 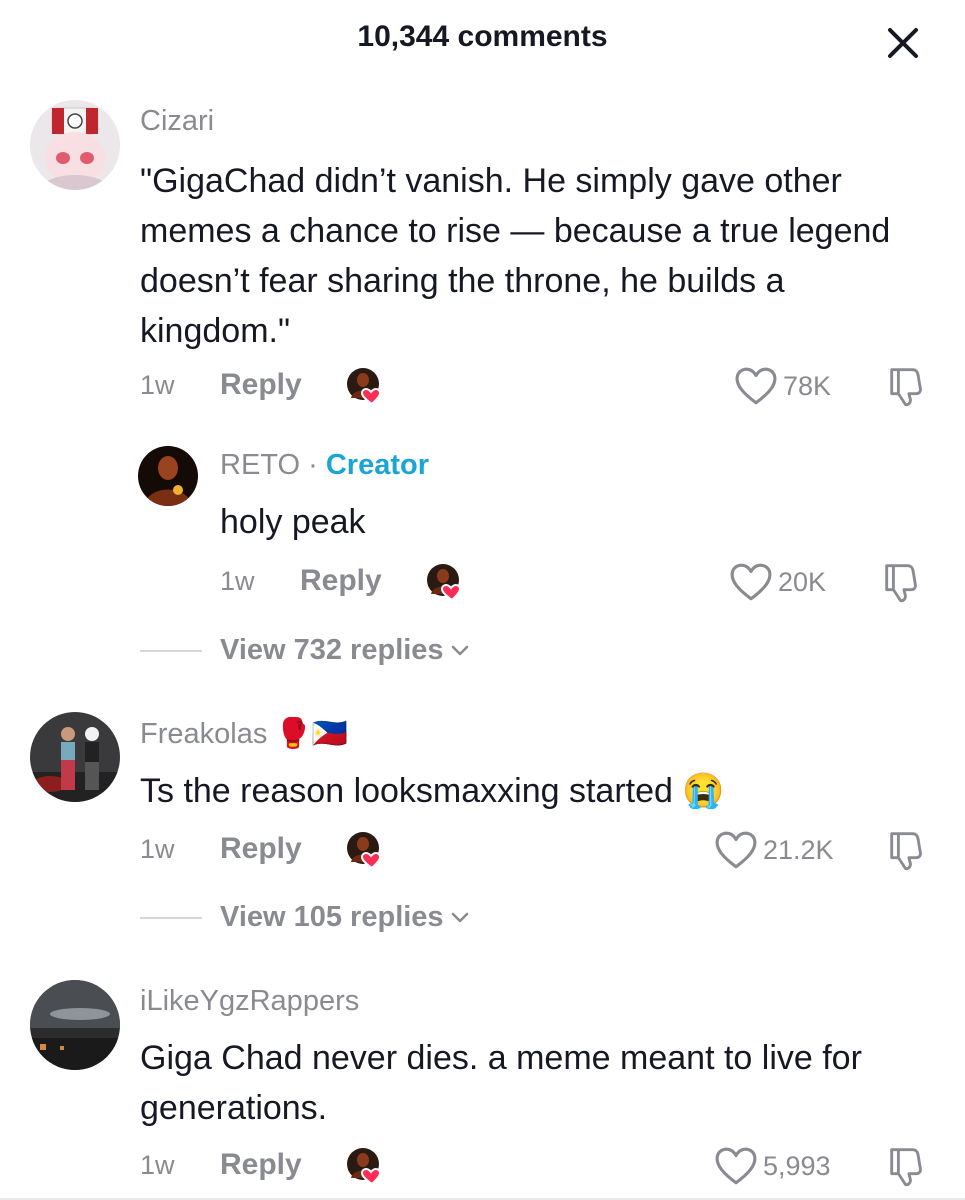 I want to click on view-replies-button: View 105 replies, so click(x=305, y=917).